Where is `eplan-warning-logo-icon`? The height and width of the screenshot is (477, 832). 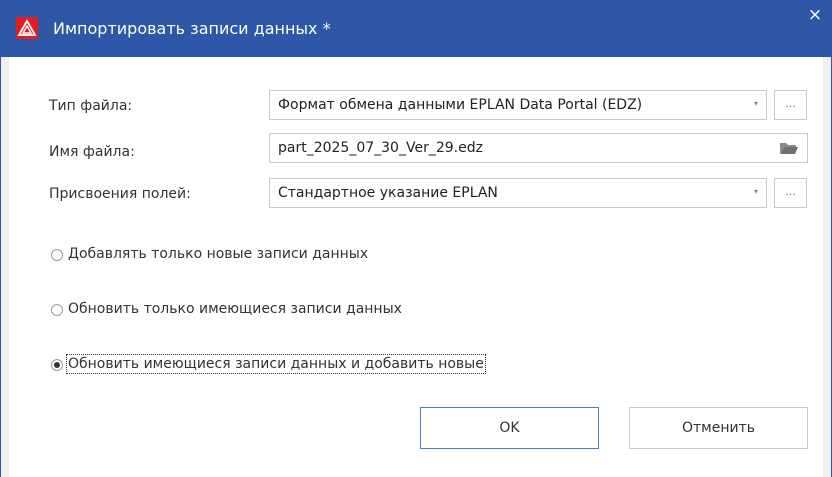
eplan-warning-logo-icon is located at coordinates (27, 28).